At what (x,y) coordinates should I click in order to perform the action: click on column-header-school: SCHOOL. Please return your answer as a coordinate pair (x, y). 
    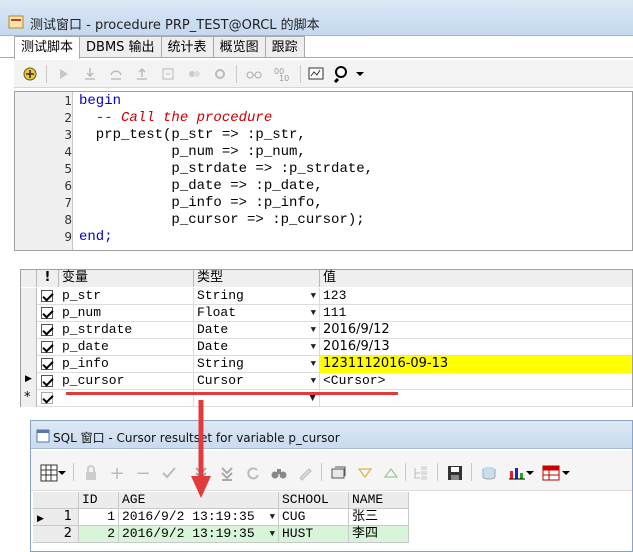
    Looking at the image, I should click on (314, 500).